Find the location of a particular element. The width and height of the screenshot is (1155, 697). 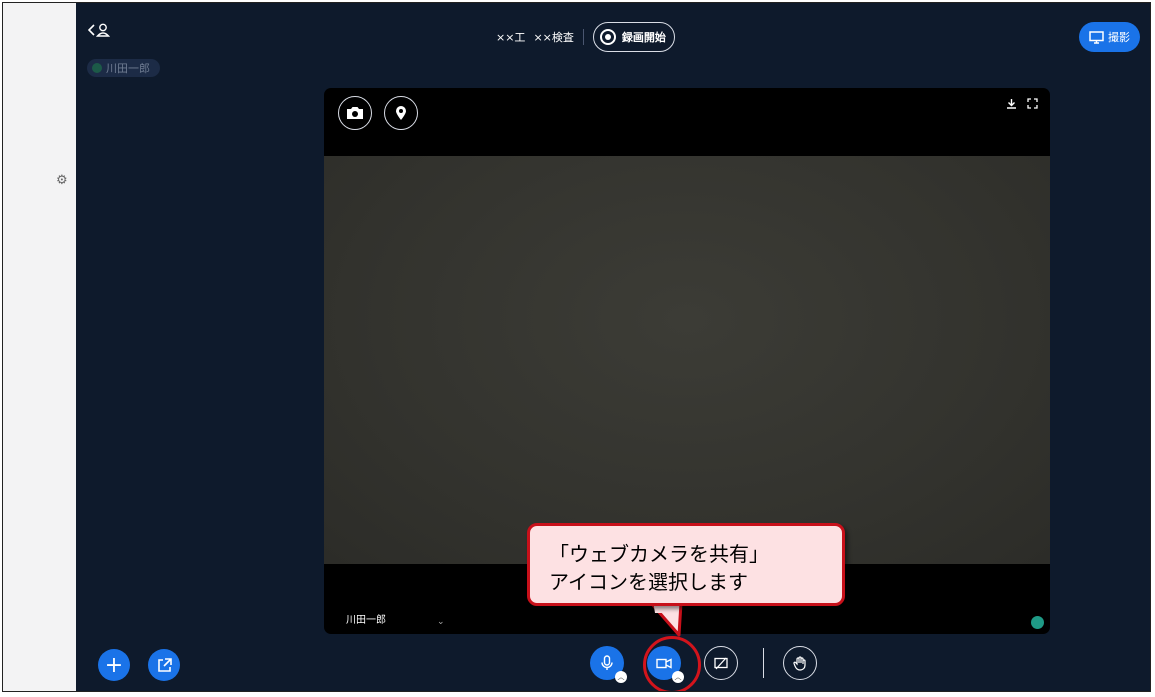

callout-line-2: アイコンを選択します is located at coordinates (648, 582).